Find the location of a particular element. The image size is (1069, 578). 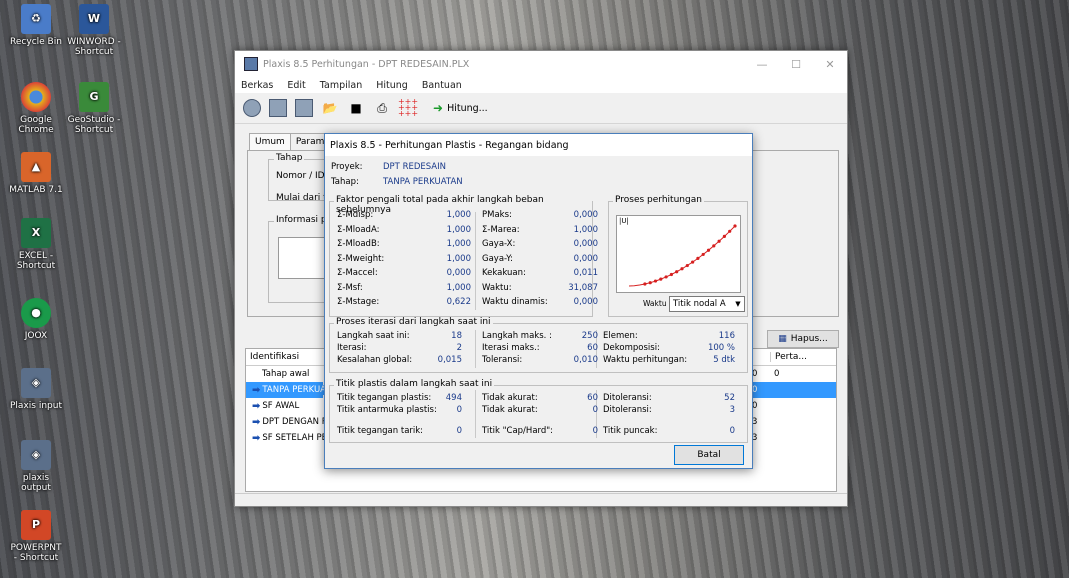

minimize-button: — is located at coordinates (762, 64).